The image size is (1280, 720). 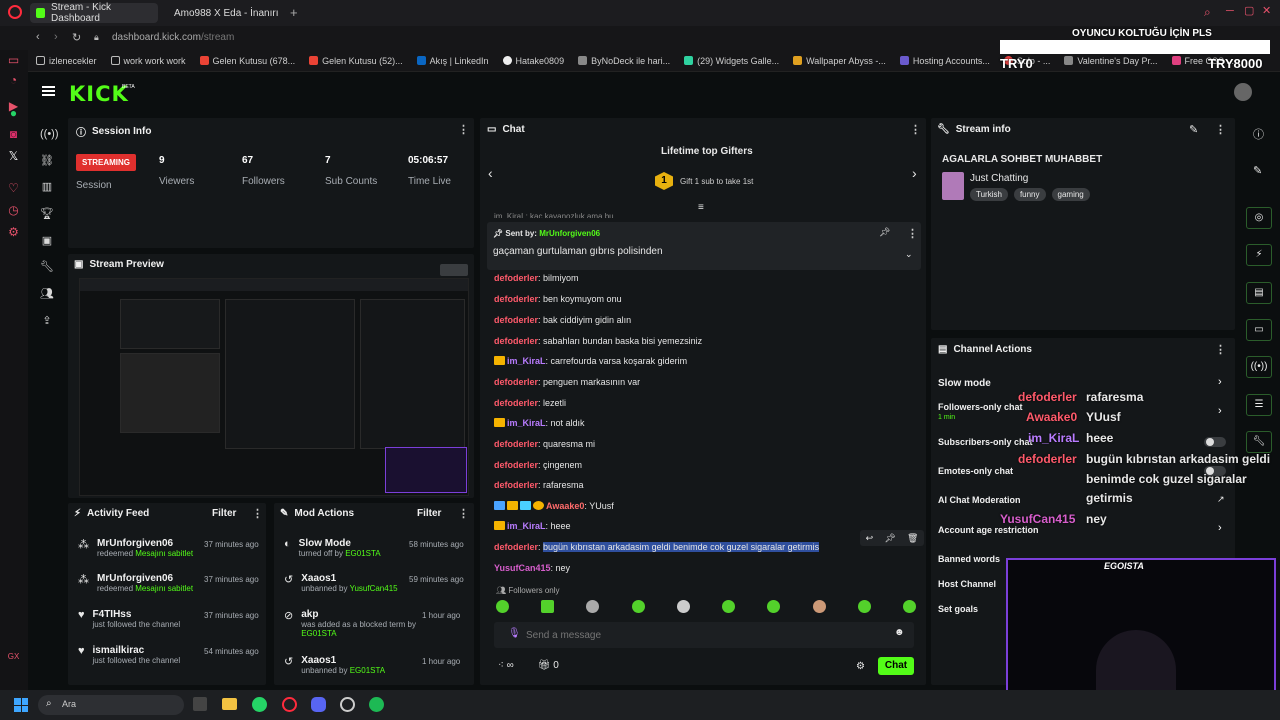 I want to click on settings-icon: ⚙, so click(x=13, y=232).